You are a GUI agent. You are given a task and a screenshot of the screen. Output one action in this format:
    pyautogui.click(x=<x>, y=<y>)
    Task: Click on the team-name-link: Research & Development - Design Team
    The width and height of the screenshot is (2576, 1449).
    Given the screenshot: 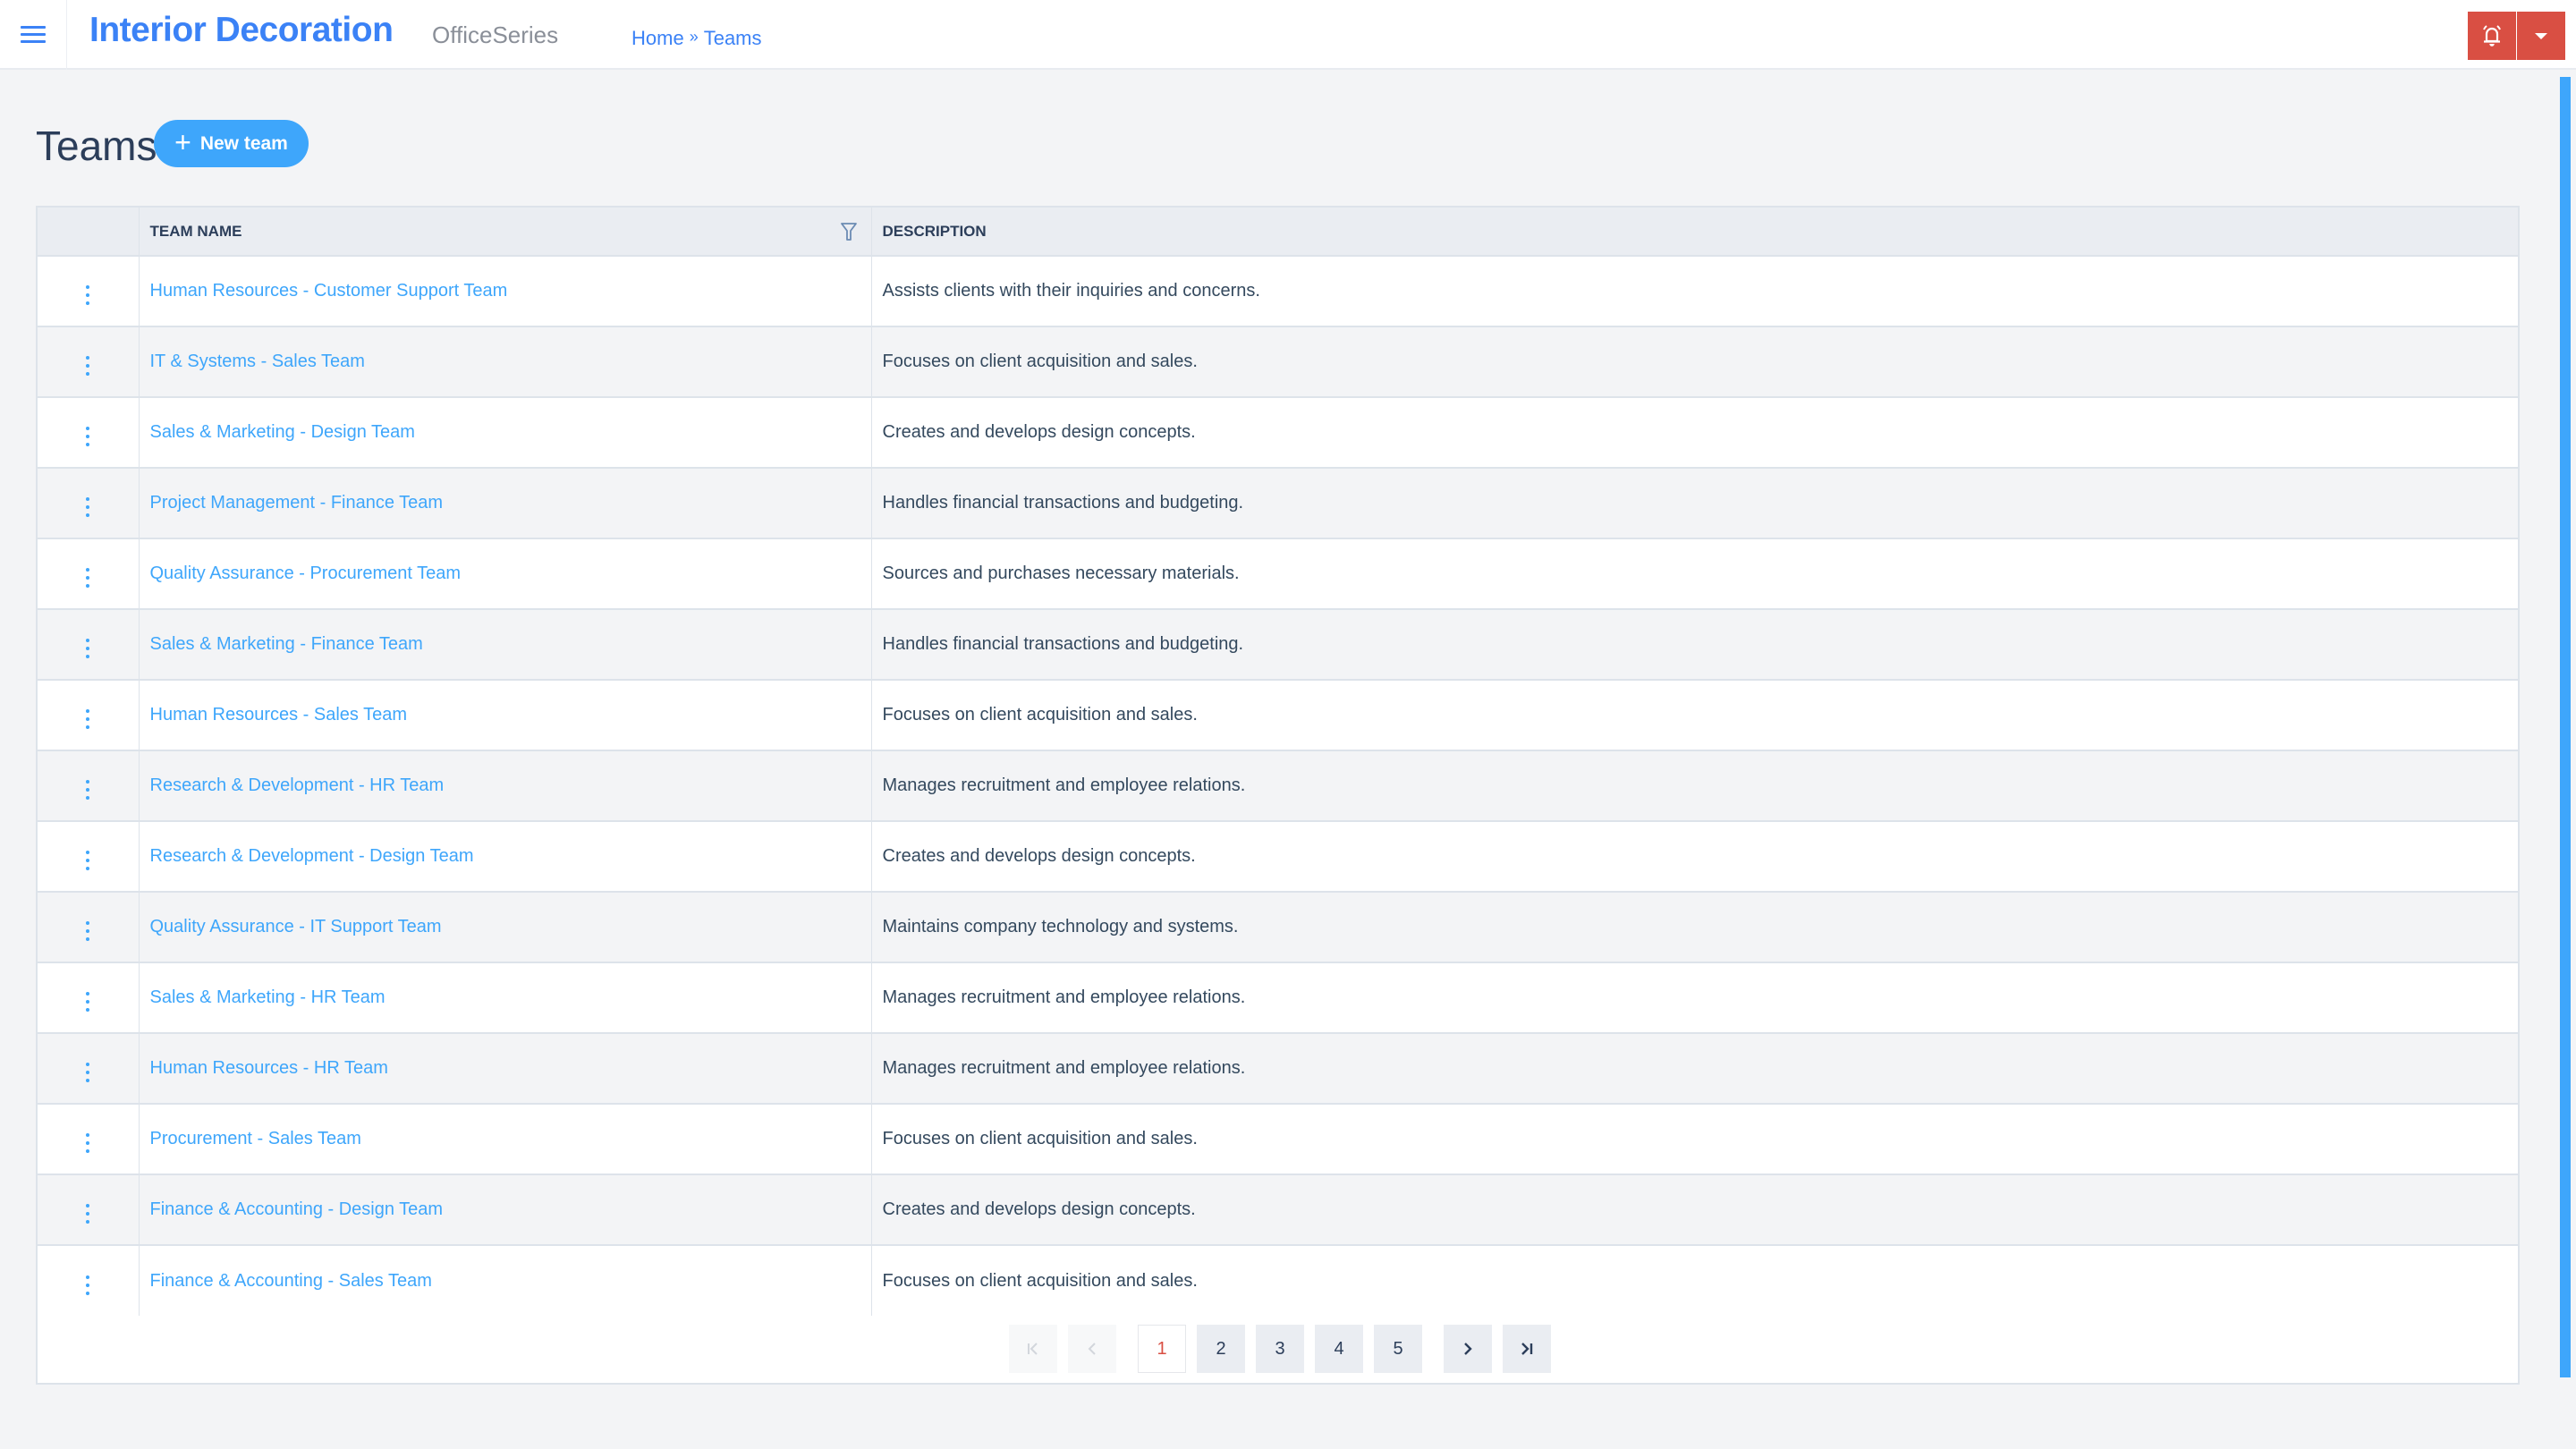 What is the action you would take?
    pyautogui.click(x=312, y=856)
    